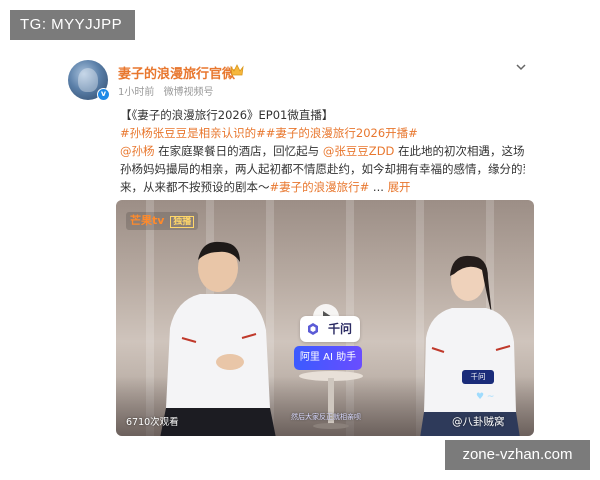  I want to click on mgtv-logo: 芒果tv 独播, so click(162, 221).